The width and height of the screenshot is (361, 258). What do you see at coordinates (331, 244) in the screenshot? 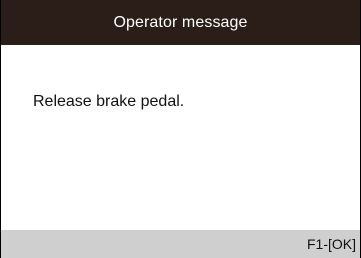
I see `f1-ok-button: F1-[OK]` at bounding box center [331, 244].